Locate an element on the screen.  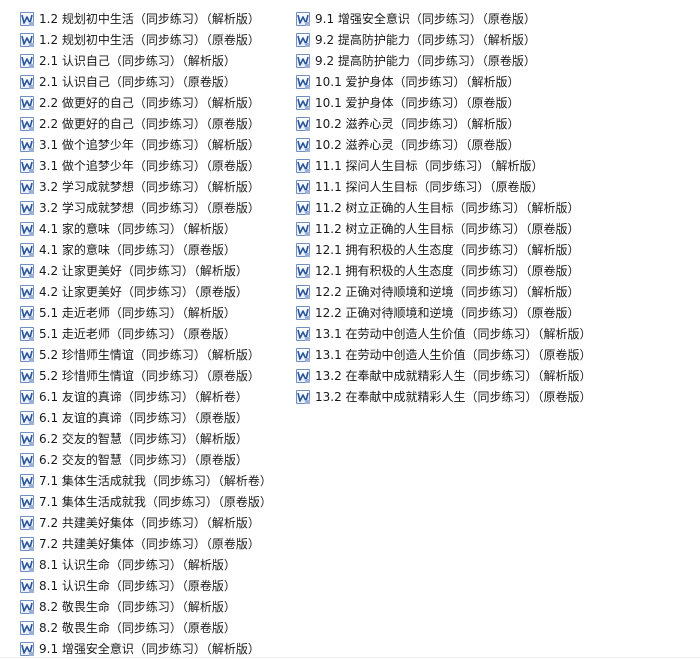
file-item: 6.2 交友的智慧（同步练习）（解析版） is located at coordinates (146, 438).